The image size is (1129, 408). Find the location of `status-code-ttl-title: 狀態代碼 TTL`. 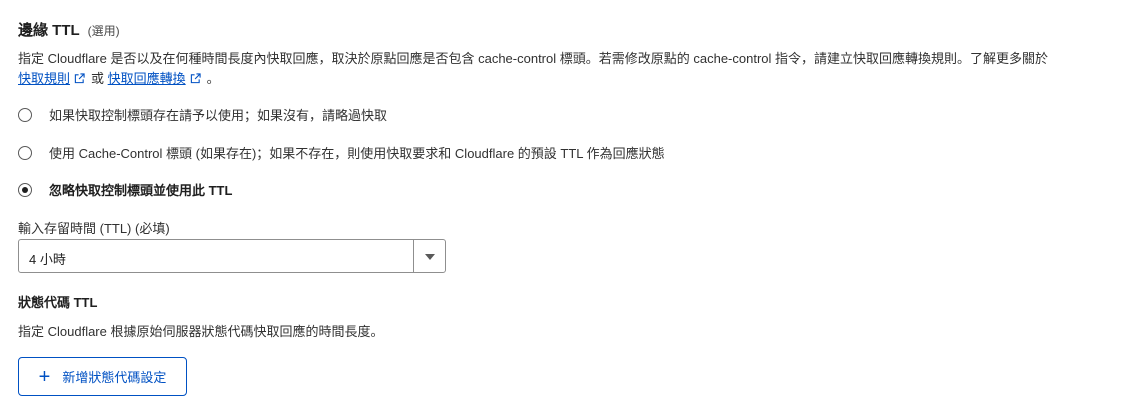

status-code-ttl-title: 狀態代碼 TTL is located at coordinates (58, 302).